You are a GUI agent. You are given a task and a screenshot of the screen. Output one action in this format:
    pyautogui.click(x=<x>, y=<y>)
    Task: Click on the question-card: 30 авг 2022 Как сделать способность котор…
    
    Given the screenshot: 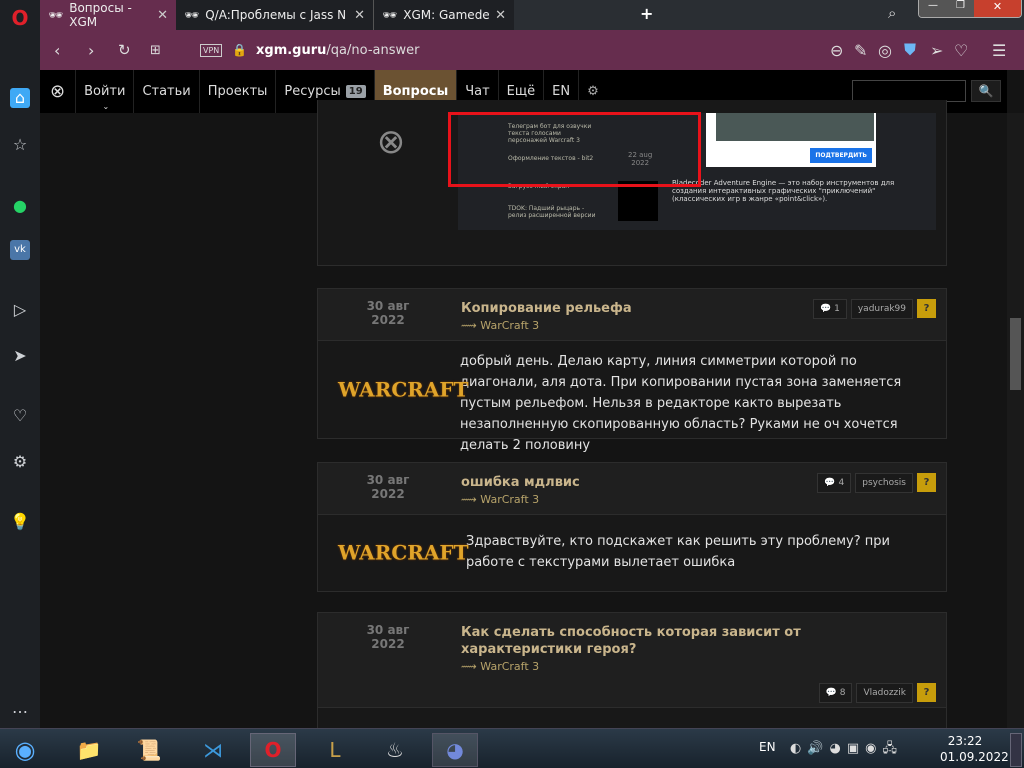 What is the action you would take?
    pyautogui.click(x=632, y=677)
    